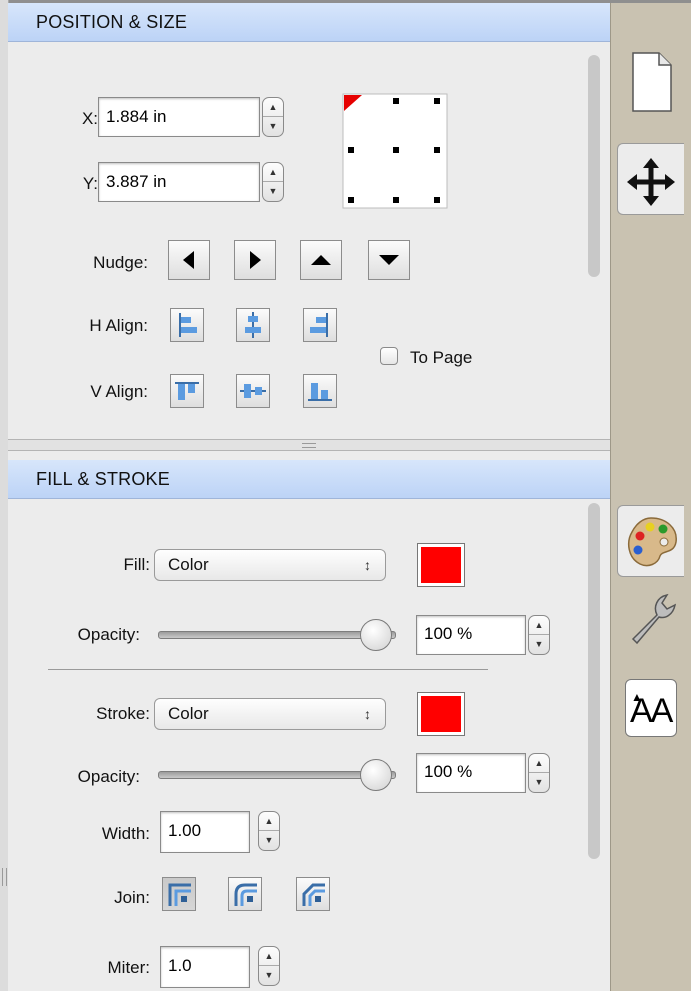  I want to click on align-middle-v-icon, so click(253, 391).